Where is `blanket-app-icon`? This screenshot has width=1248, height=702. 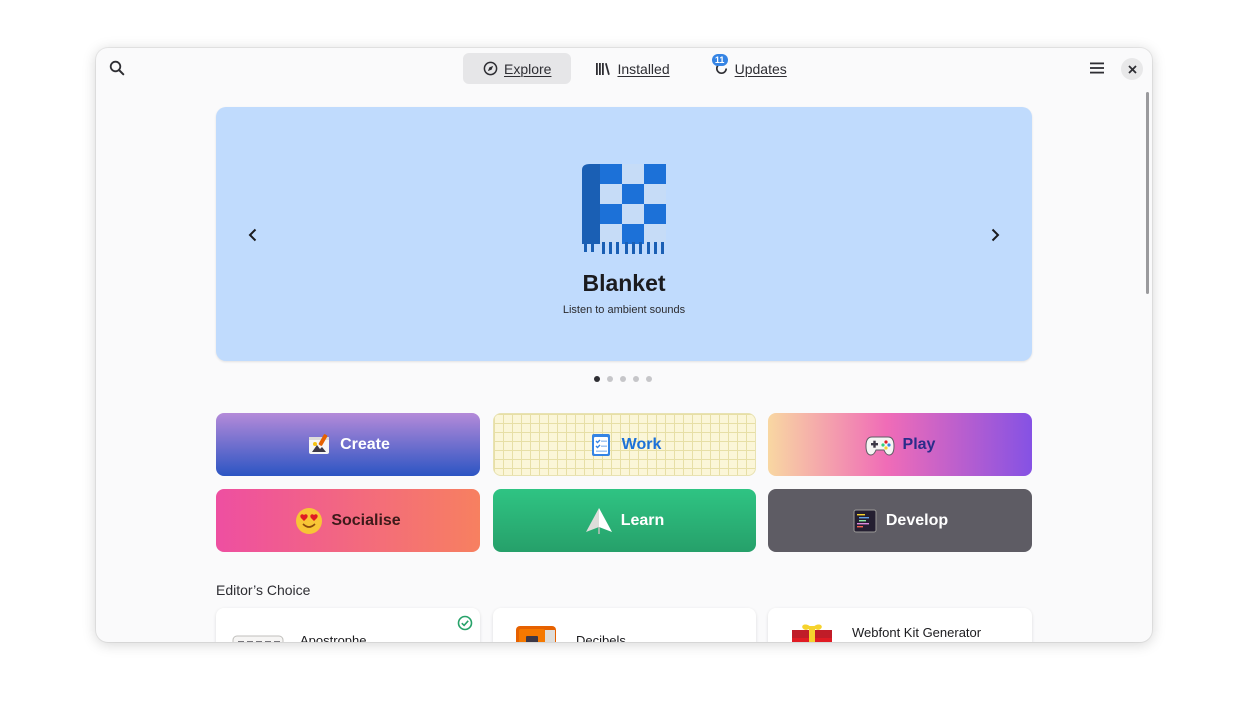 blanket-app-icon is located at coordinates (624, 209).